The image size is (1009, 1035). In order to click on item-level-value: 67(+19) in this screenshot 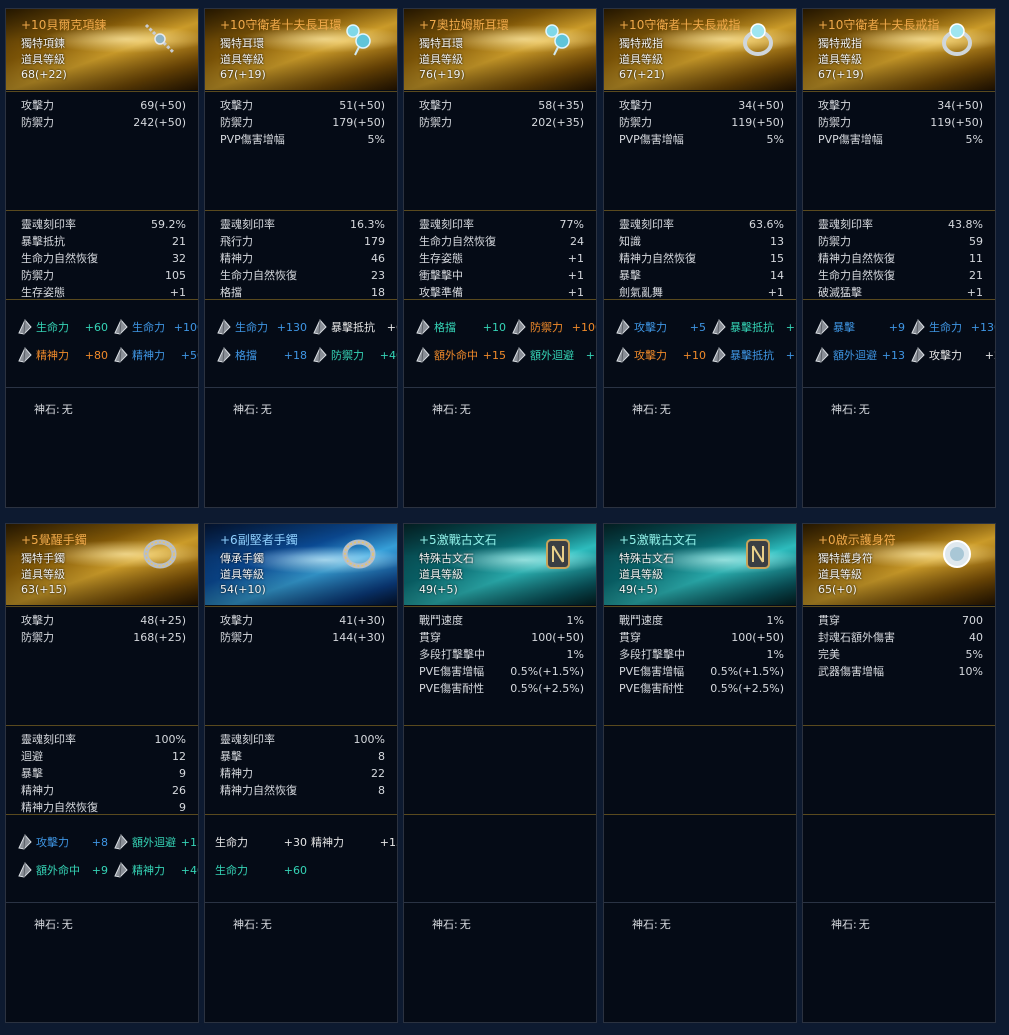, I will do `click(841, 74)`.